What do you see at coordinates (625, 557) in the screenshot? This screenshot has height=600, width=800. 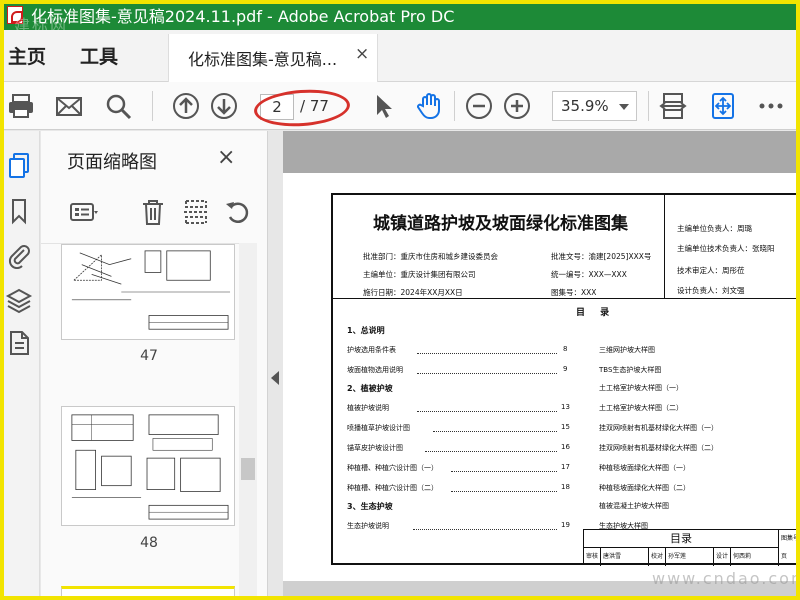 I see `title-block-cell: 唐洪雪` at bounding box center [625, 557].